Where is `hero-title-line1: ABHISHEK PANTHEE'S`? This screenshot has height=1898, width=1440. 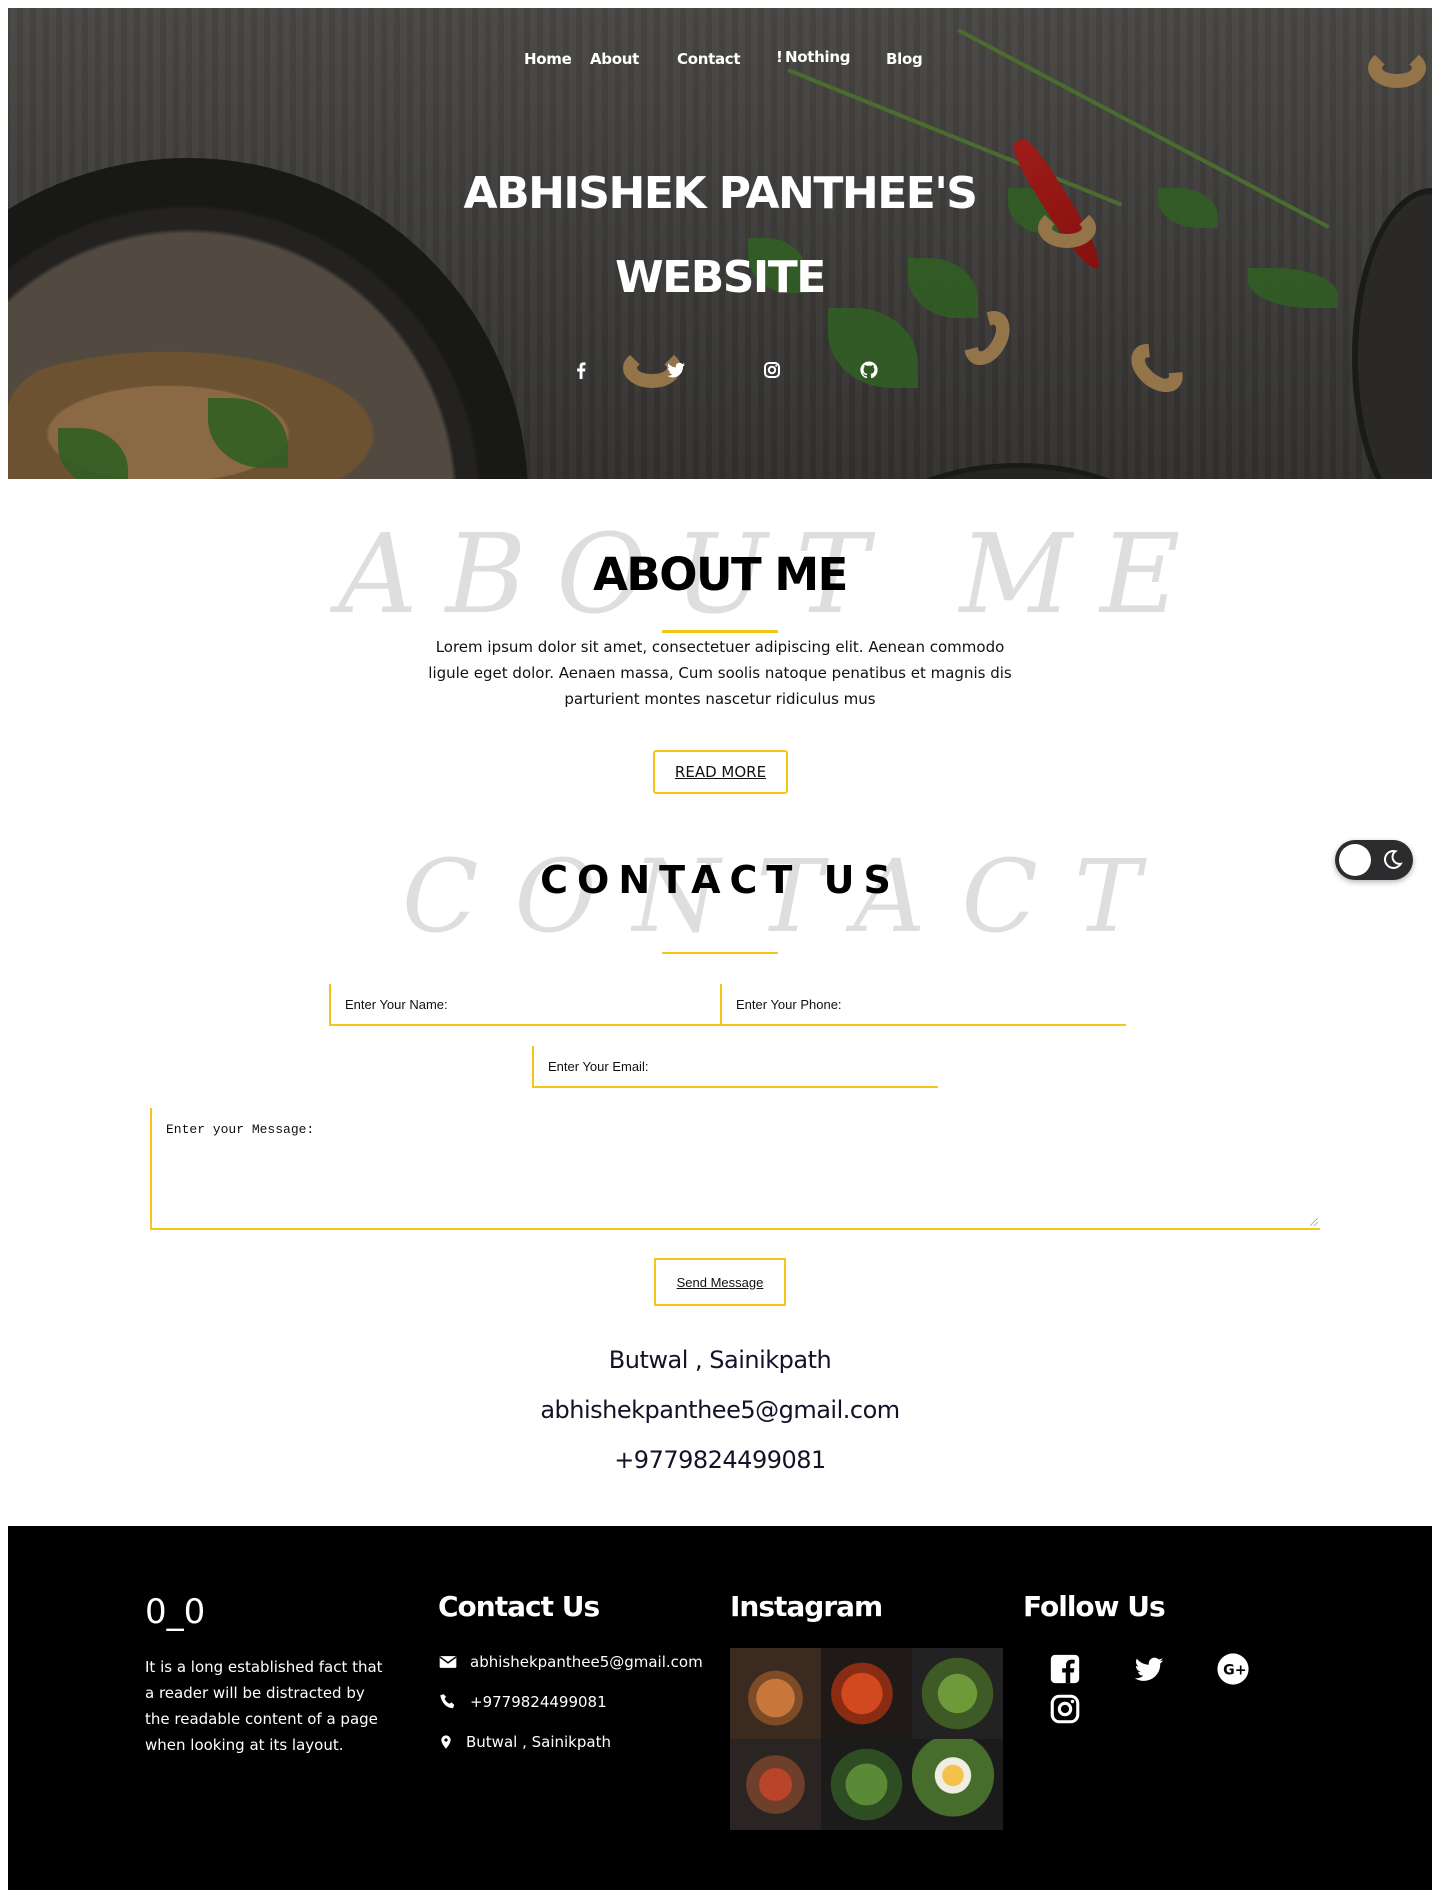
hero-title-line1: ABHISHEK PANTHEE'S is located at coordinates (720, 193).